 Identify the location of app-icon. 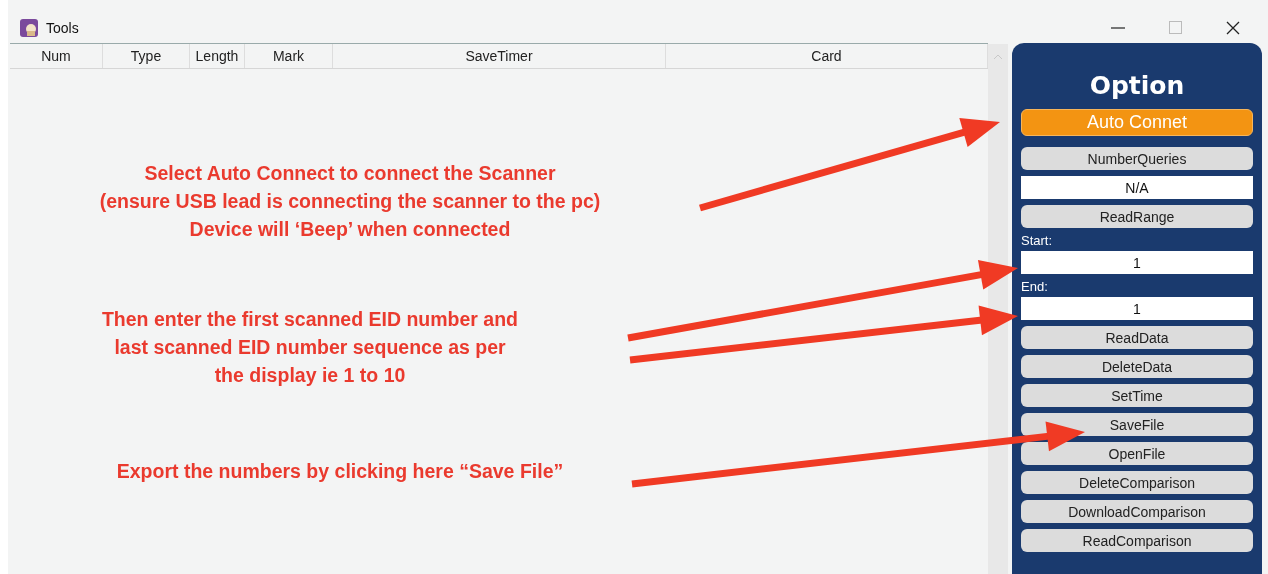
(29, 27).